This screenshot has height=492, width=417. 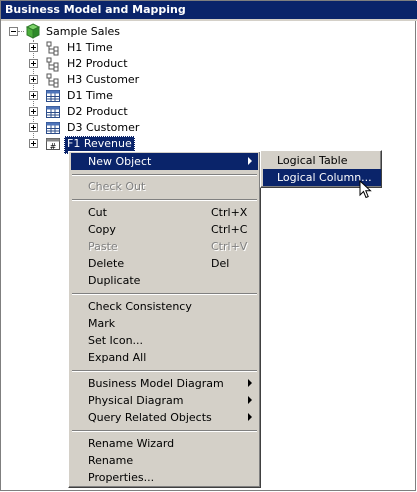 I want to click on menu-item-label: Delete, so click(x=106, y=263).